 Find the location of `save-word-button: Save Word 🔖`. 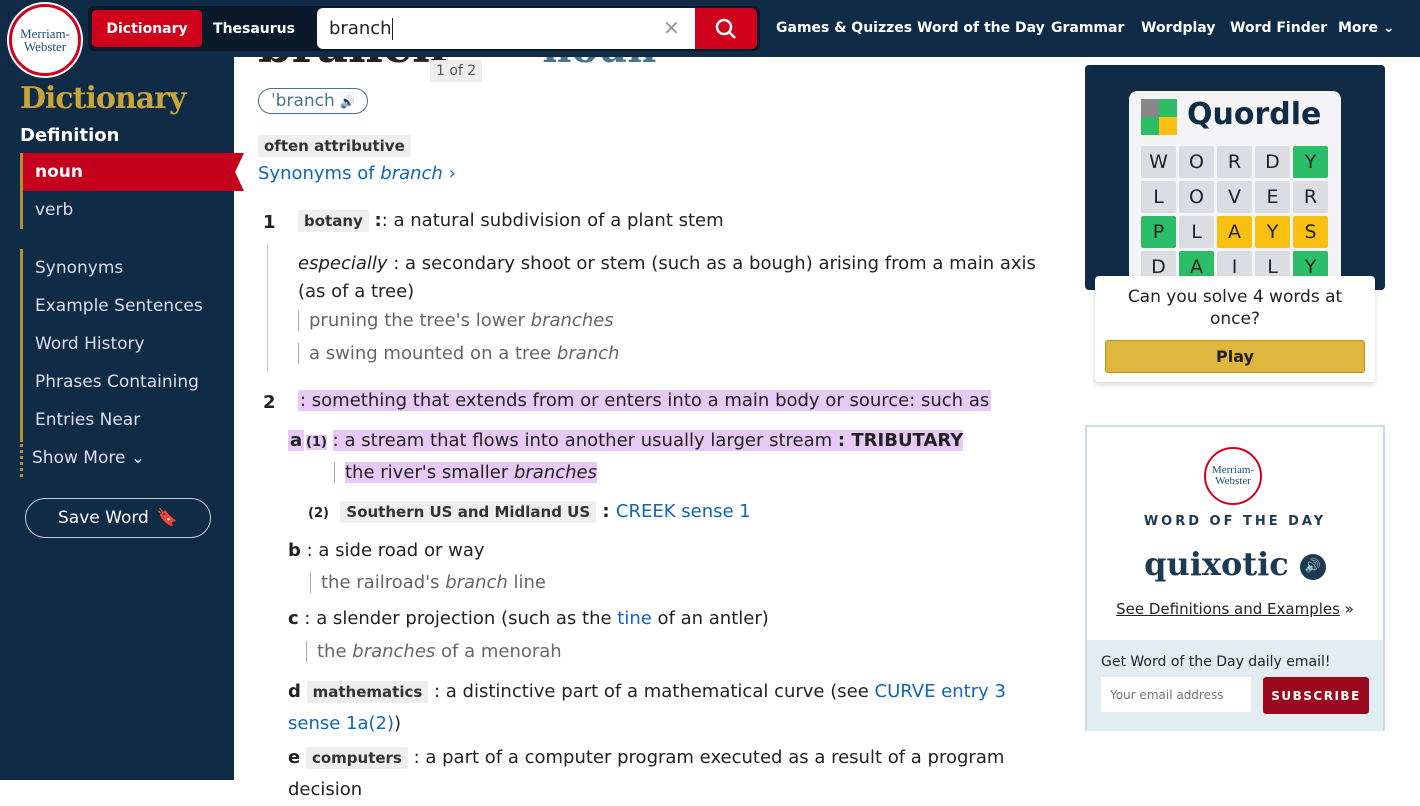

save-word-button: Save Word 🔖 is located at coordinates (118, 518).